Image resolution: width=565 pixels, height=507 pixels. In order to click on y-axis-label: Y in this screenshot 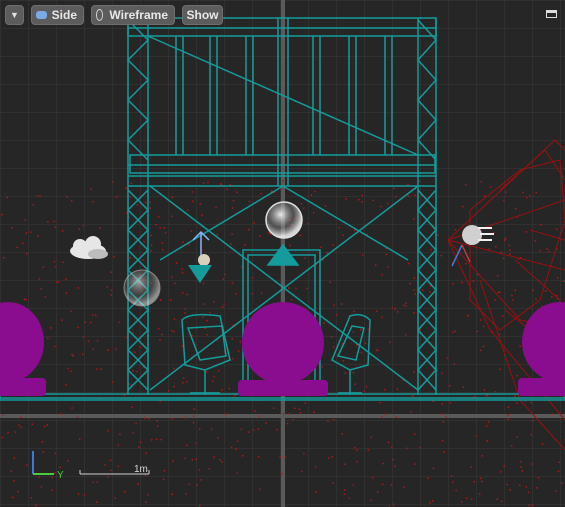, I will do `click(60, 475)`.